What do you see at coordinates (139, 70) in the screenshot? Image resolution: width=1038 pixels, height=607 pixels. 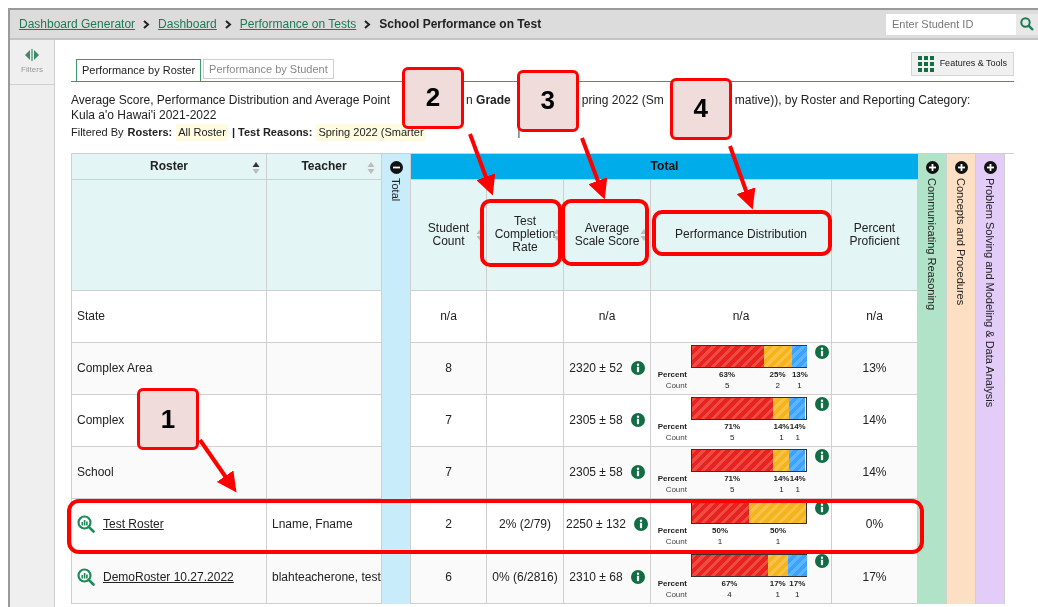 I see `report-tab: Performance by Roster` at bounding box center [139, 70].